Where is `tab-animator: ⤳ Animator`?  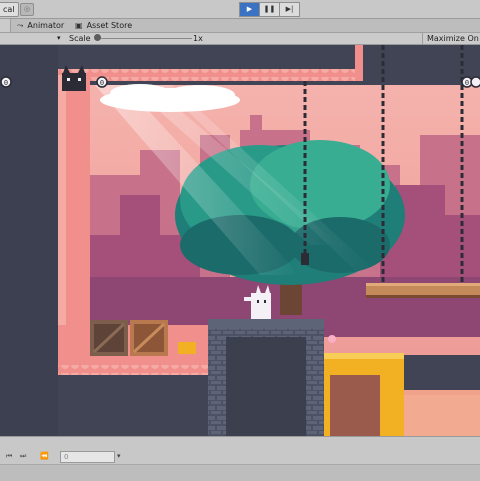 tab-animator: ⤳ Animator is located at coordinates (39, 25).